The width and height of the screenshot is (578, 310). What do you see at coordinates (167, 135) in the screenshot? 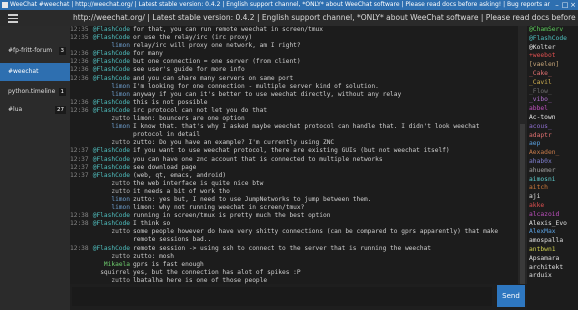
I see `message-text: protocol in detail` at bounding box center [167, 135].